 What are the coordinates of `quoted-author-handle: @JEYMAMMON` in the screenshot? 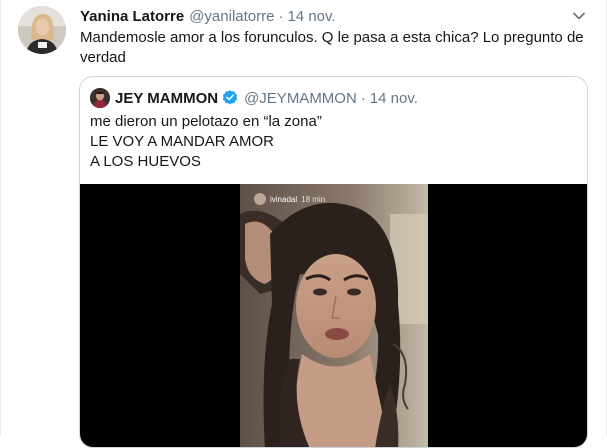 It's located at (300, 98).